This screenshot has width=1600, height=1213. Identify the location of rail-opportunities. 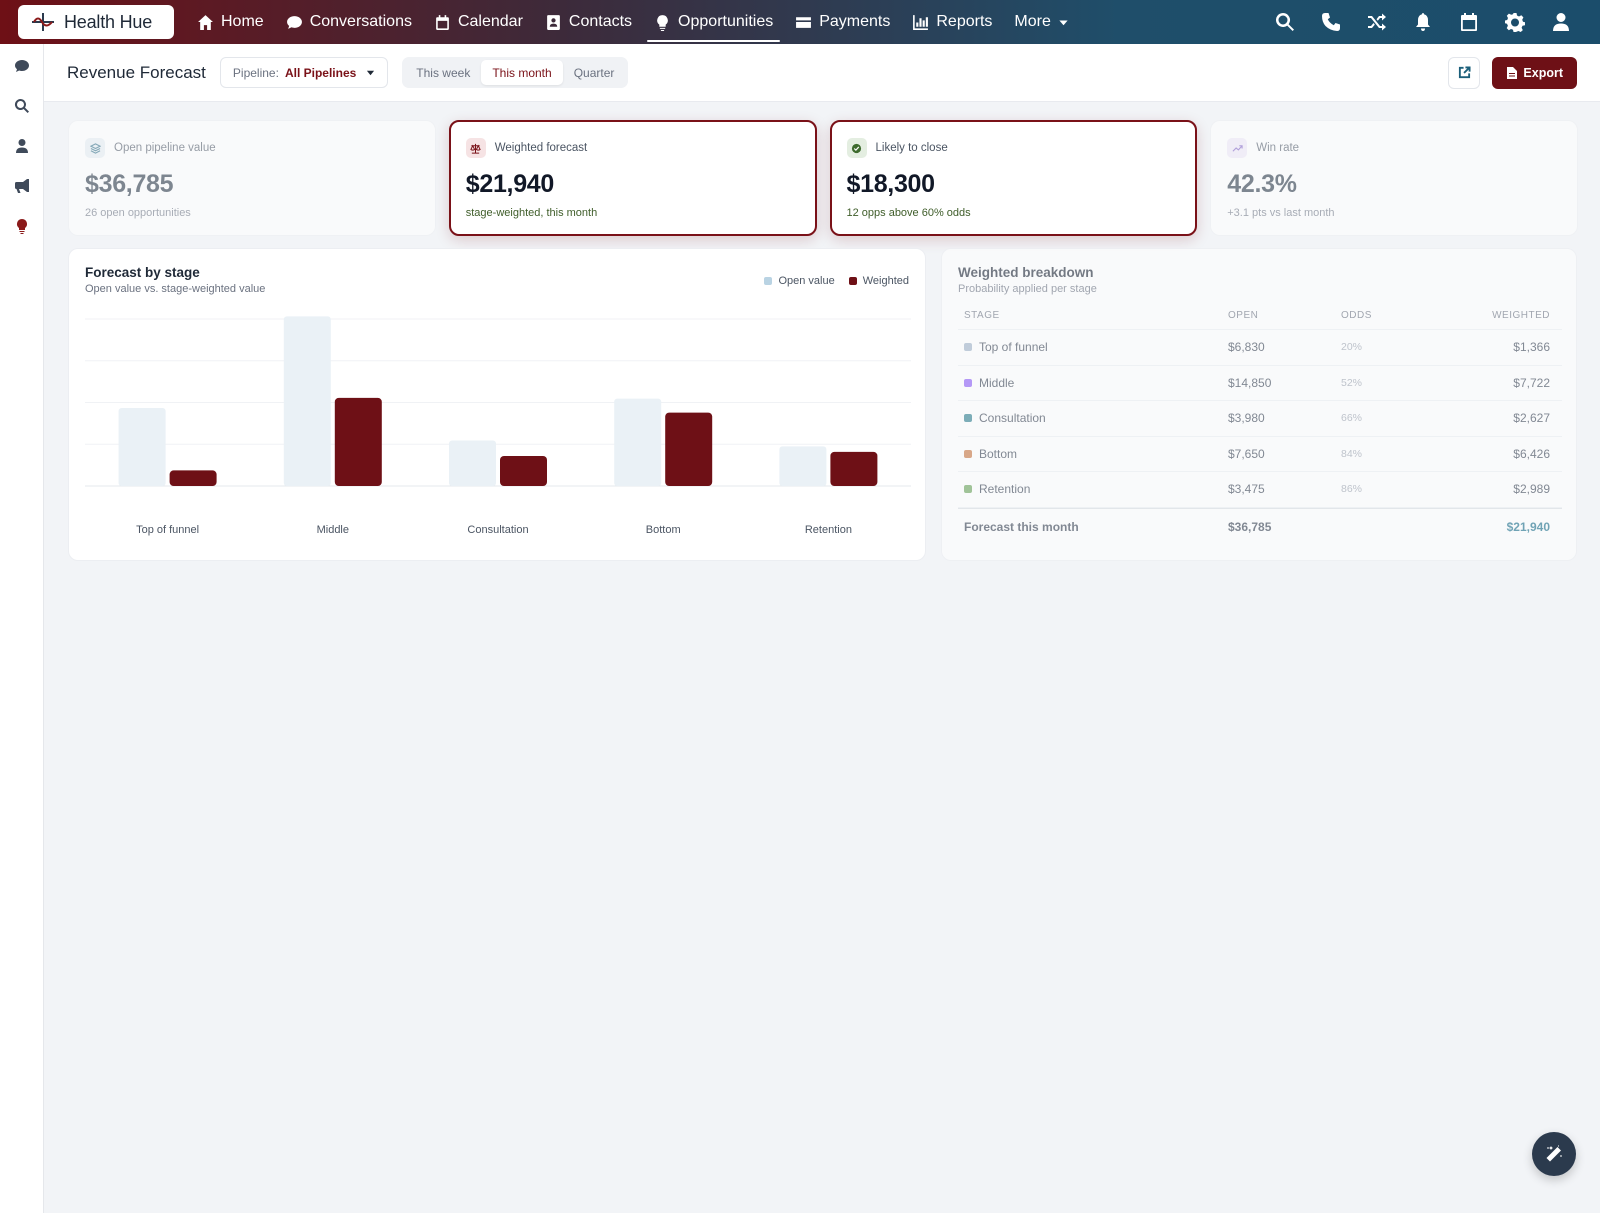
(22, 226).